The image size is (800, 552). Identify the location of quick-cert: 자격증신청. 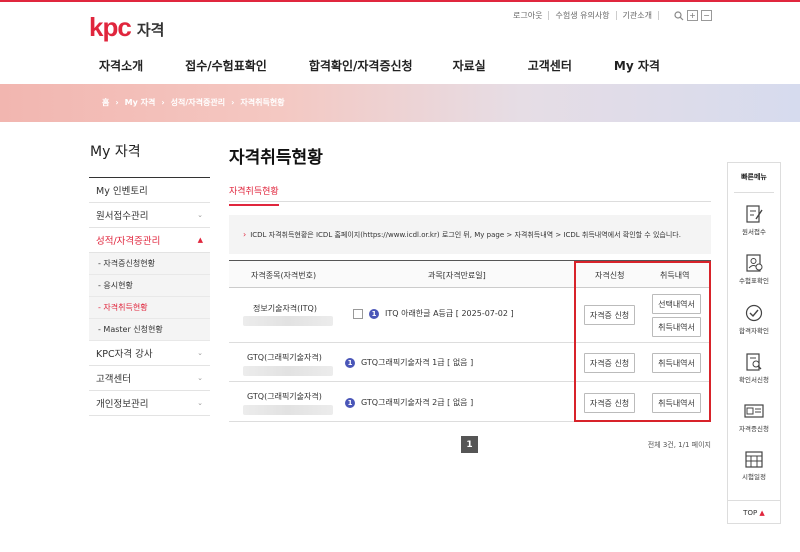
(754, 417).